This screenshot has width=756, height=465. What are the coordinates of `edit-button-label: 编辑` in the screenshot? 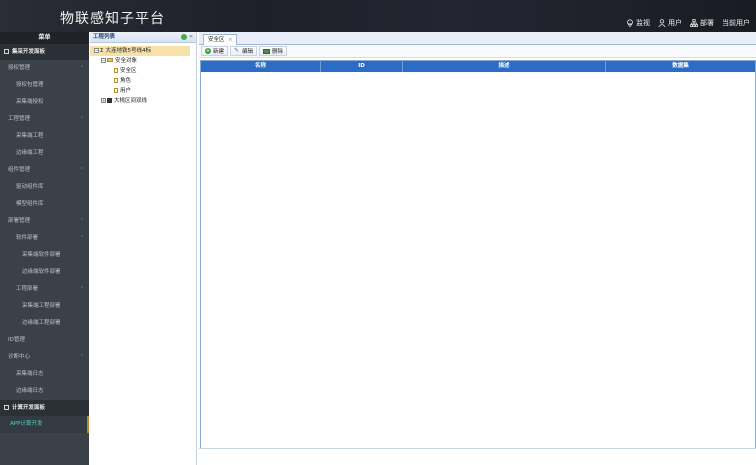 It's located at (248, 52).